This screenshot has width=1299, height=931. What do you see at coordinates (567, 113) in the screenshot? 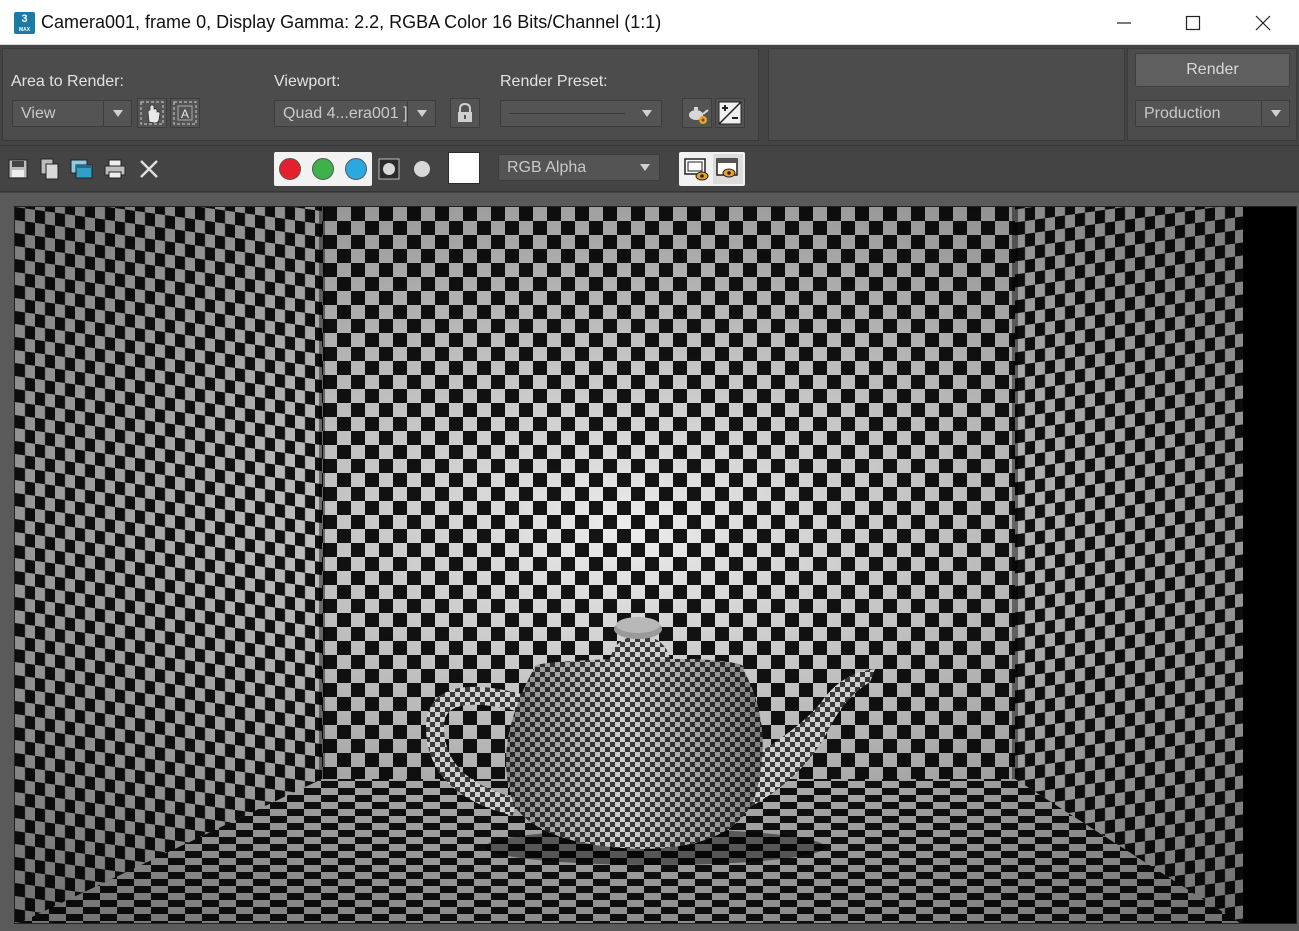
I see `preset-empty-line` at bounding box center [567, 113].